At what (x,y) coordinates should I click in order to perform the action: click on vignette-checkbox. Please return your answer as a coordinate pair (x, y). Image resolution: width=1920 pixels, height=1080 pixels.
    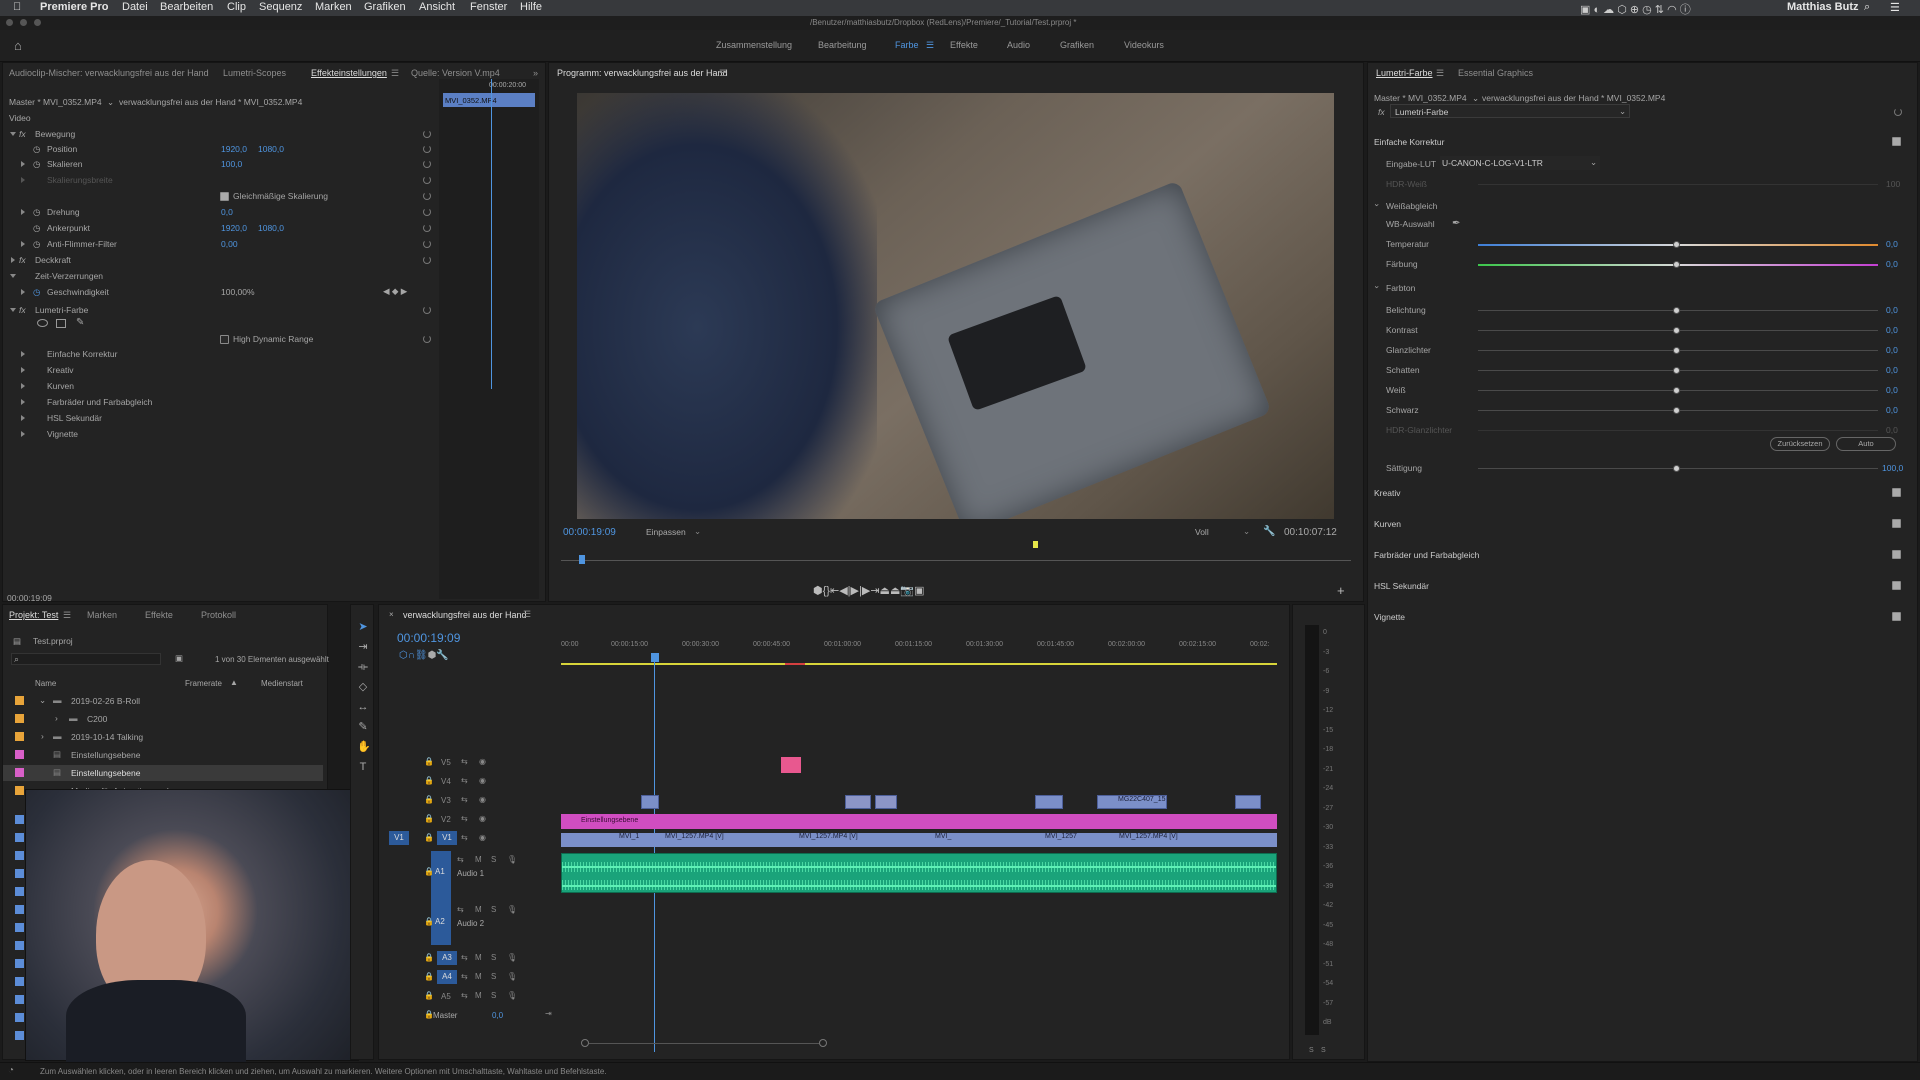
    Looking at the image, I should click on (1896, 616).